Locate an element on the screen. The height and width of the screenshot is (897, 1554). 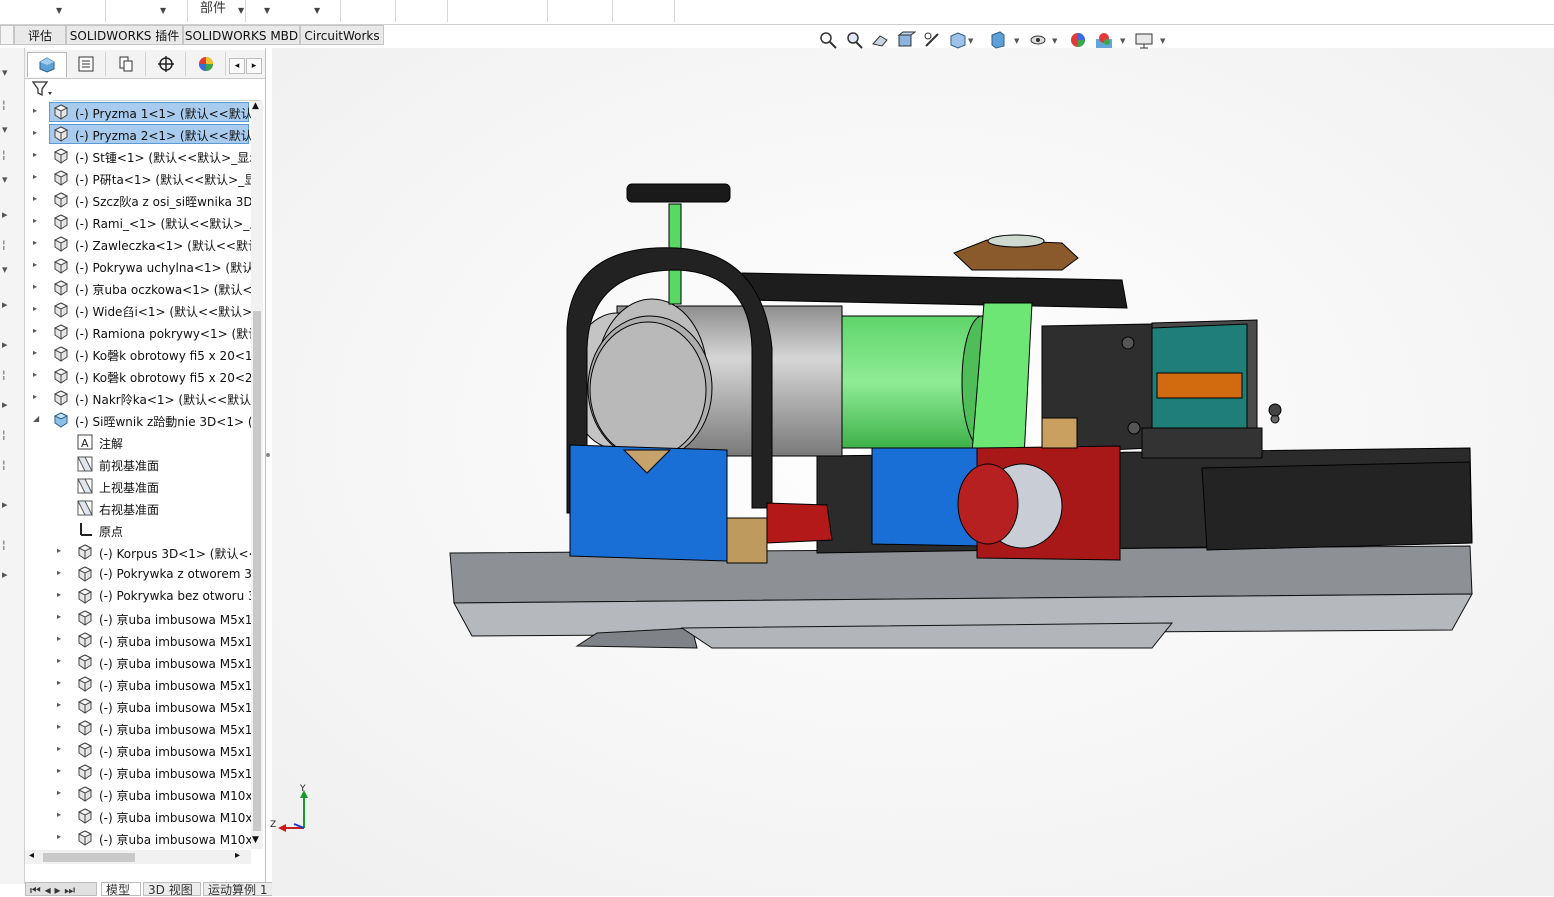
tree-item: ▸ (-) P硏ta<1> (默认<<默认>_显 is located at coordinates (138, 178).